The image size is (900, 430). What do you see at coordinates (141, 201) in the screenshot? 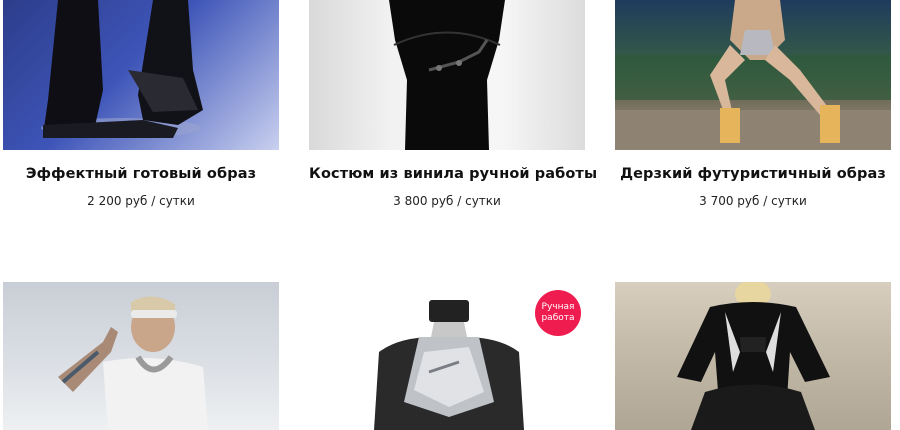
I see `product-price: 2 200 руб / сутки` at bounding box center [141, 201].